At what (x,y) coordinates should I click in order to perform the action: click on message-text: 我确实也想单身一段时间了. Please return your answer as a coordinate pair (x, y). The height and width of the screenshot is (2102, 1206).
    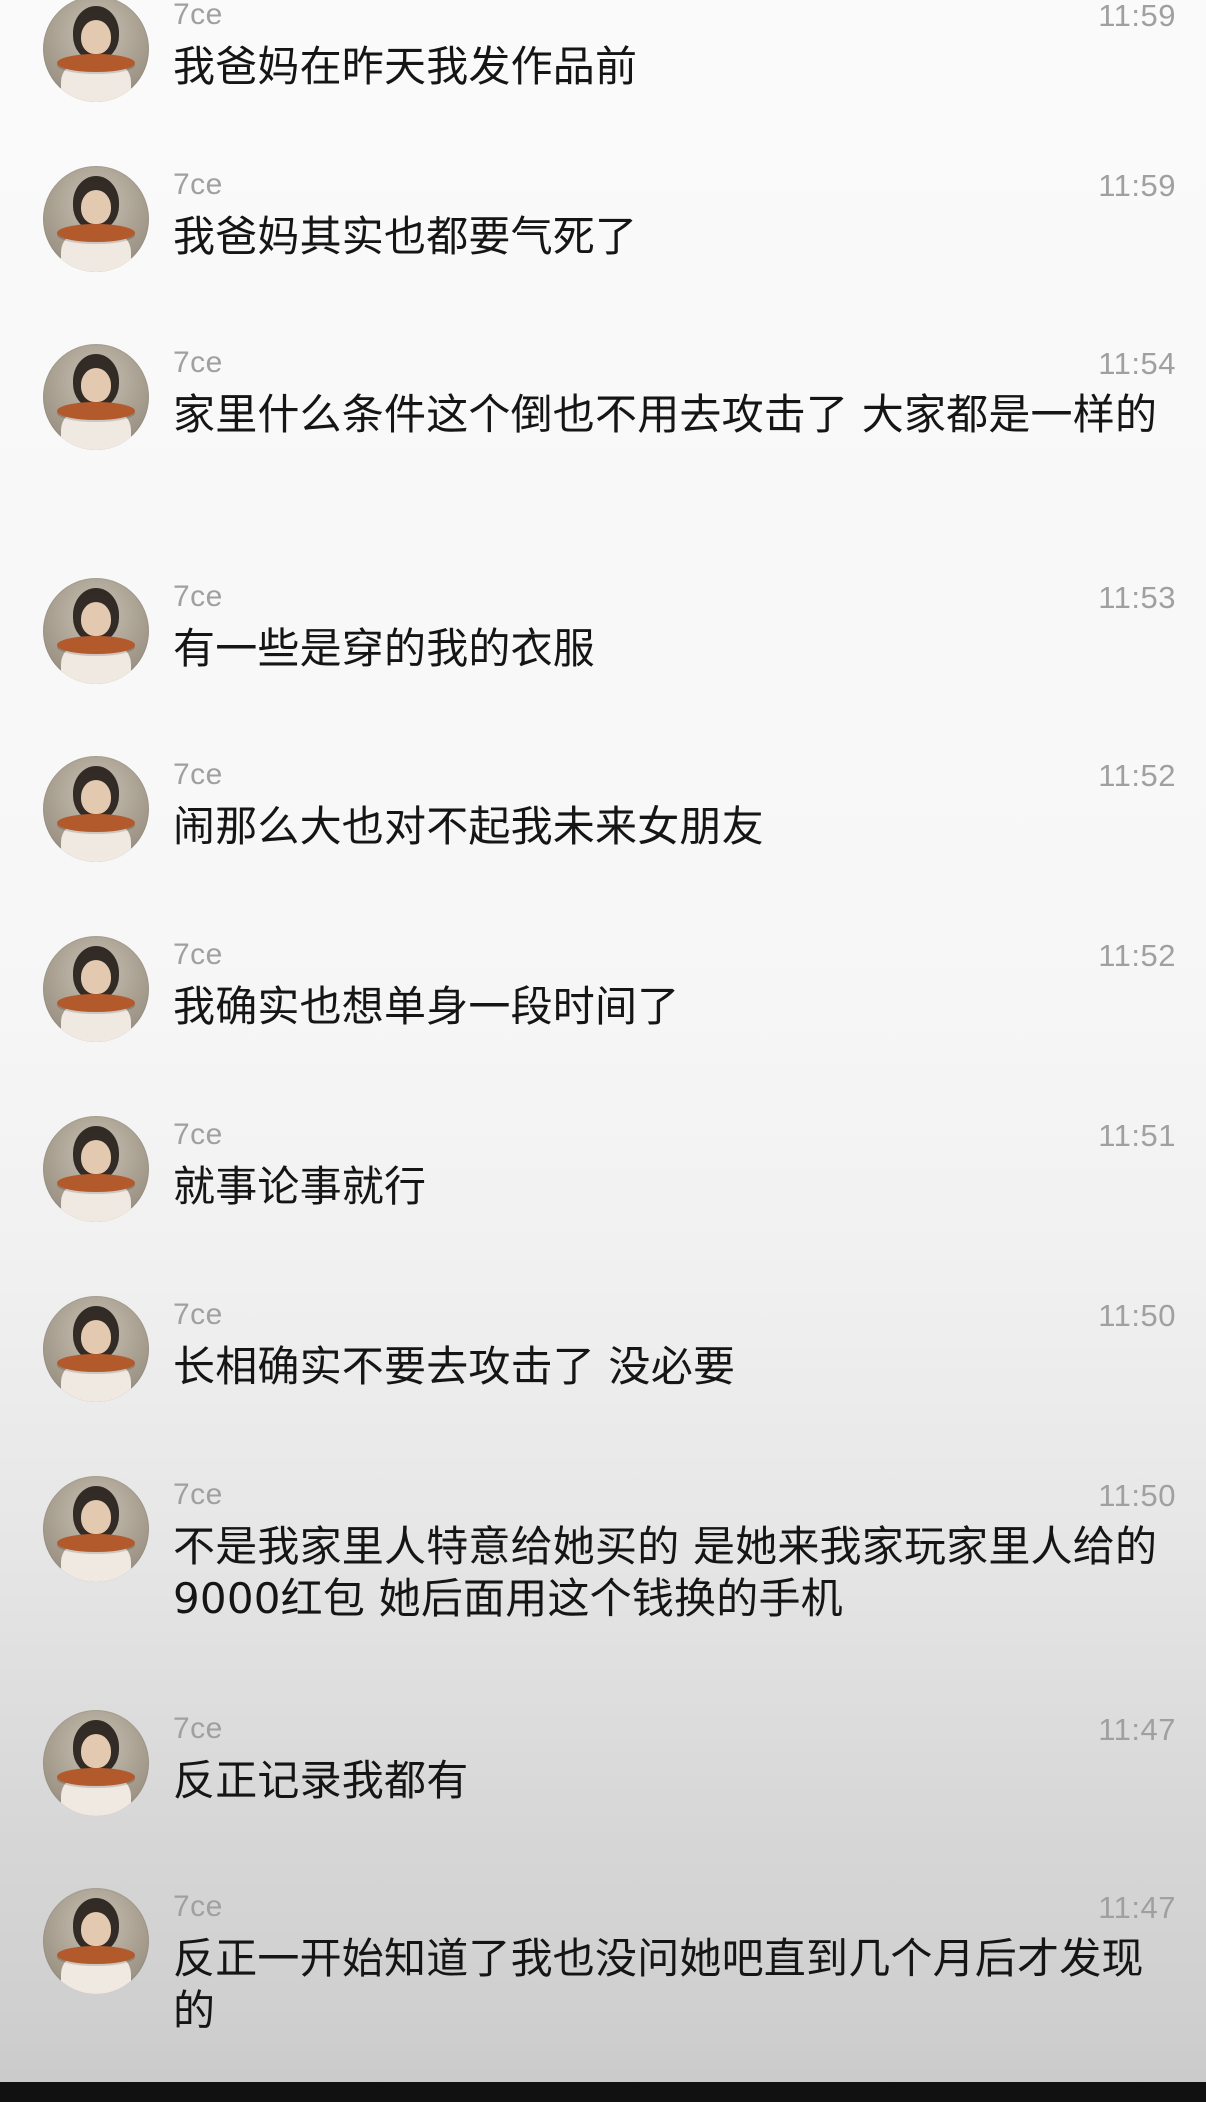
    Looking at the image, I should click on (426, 1006).